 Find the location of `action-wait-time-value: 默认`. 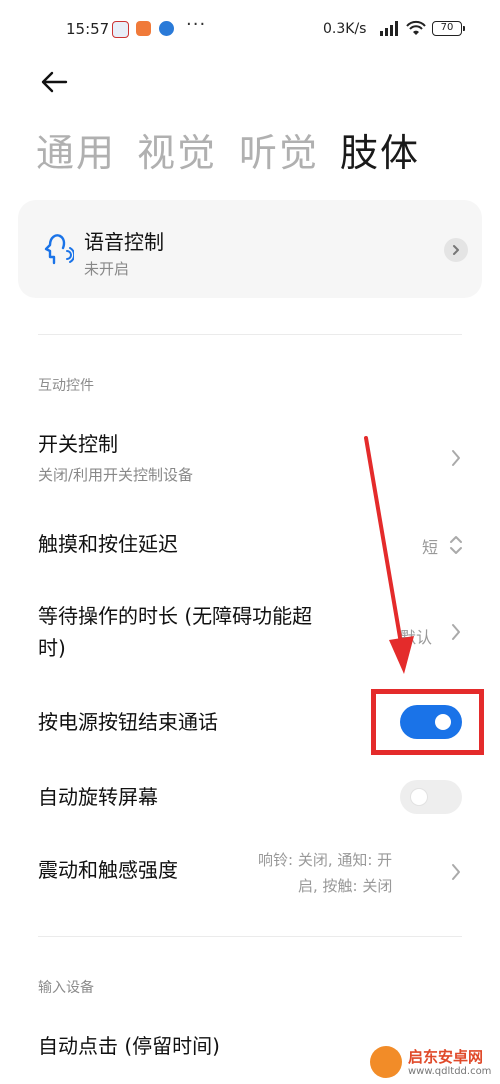

action-wait-time-value: 默认 is located at coordinates (416, 637).